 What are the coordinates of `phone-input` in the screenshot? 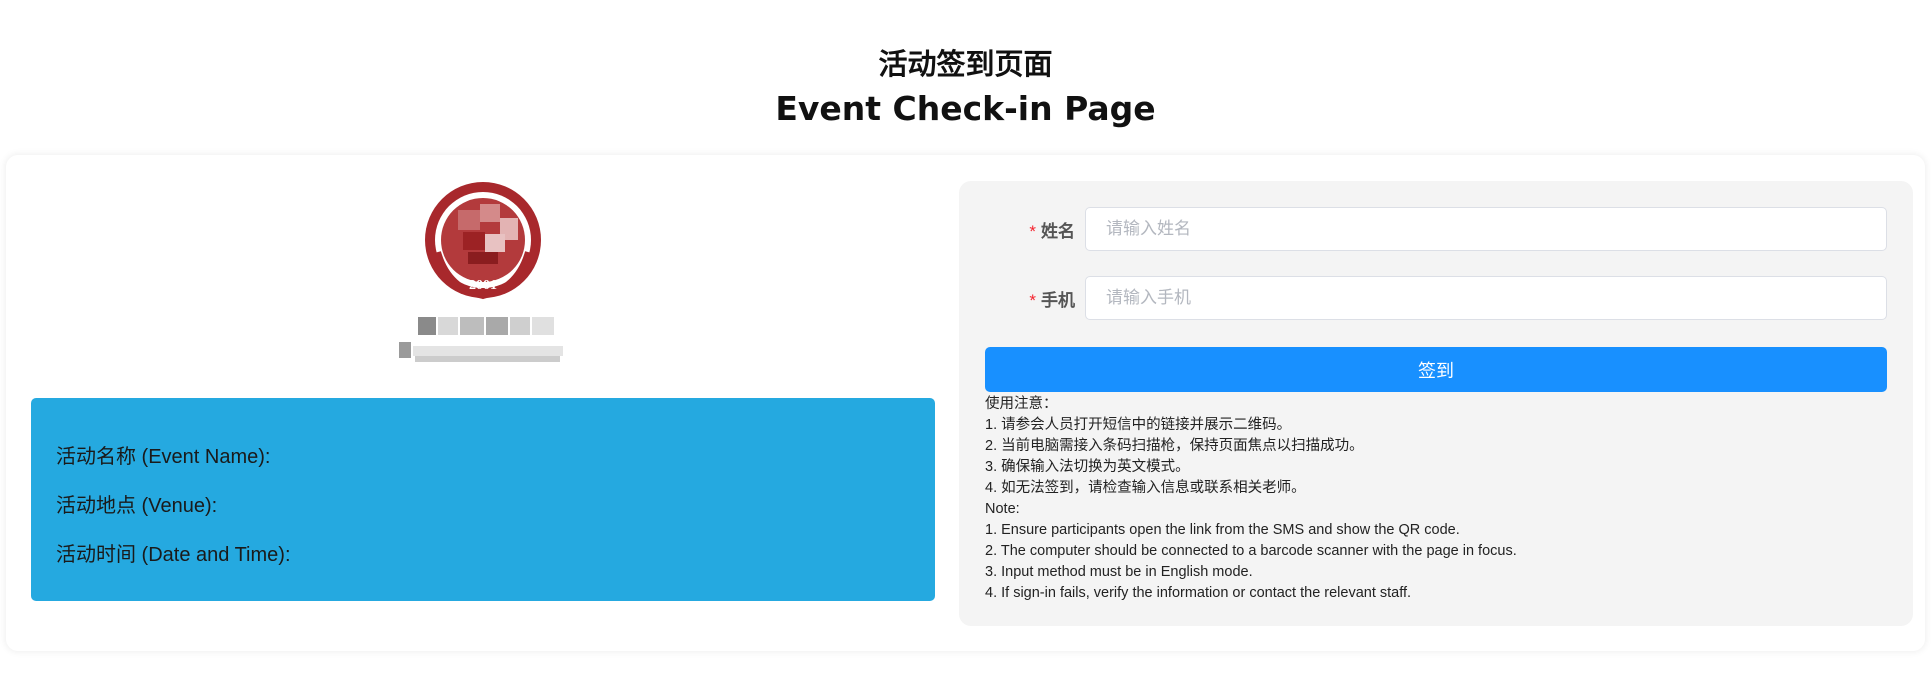 It's located at (1486, 298).